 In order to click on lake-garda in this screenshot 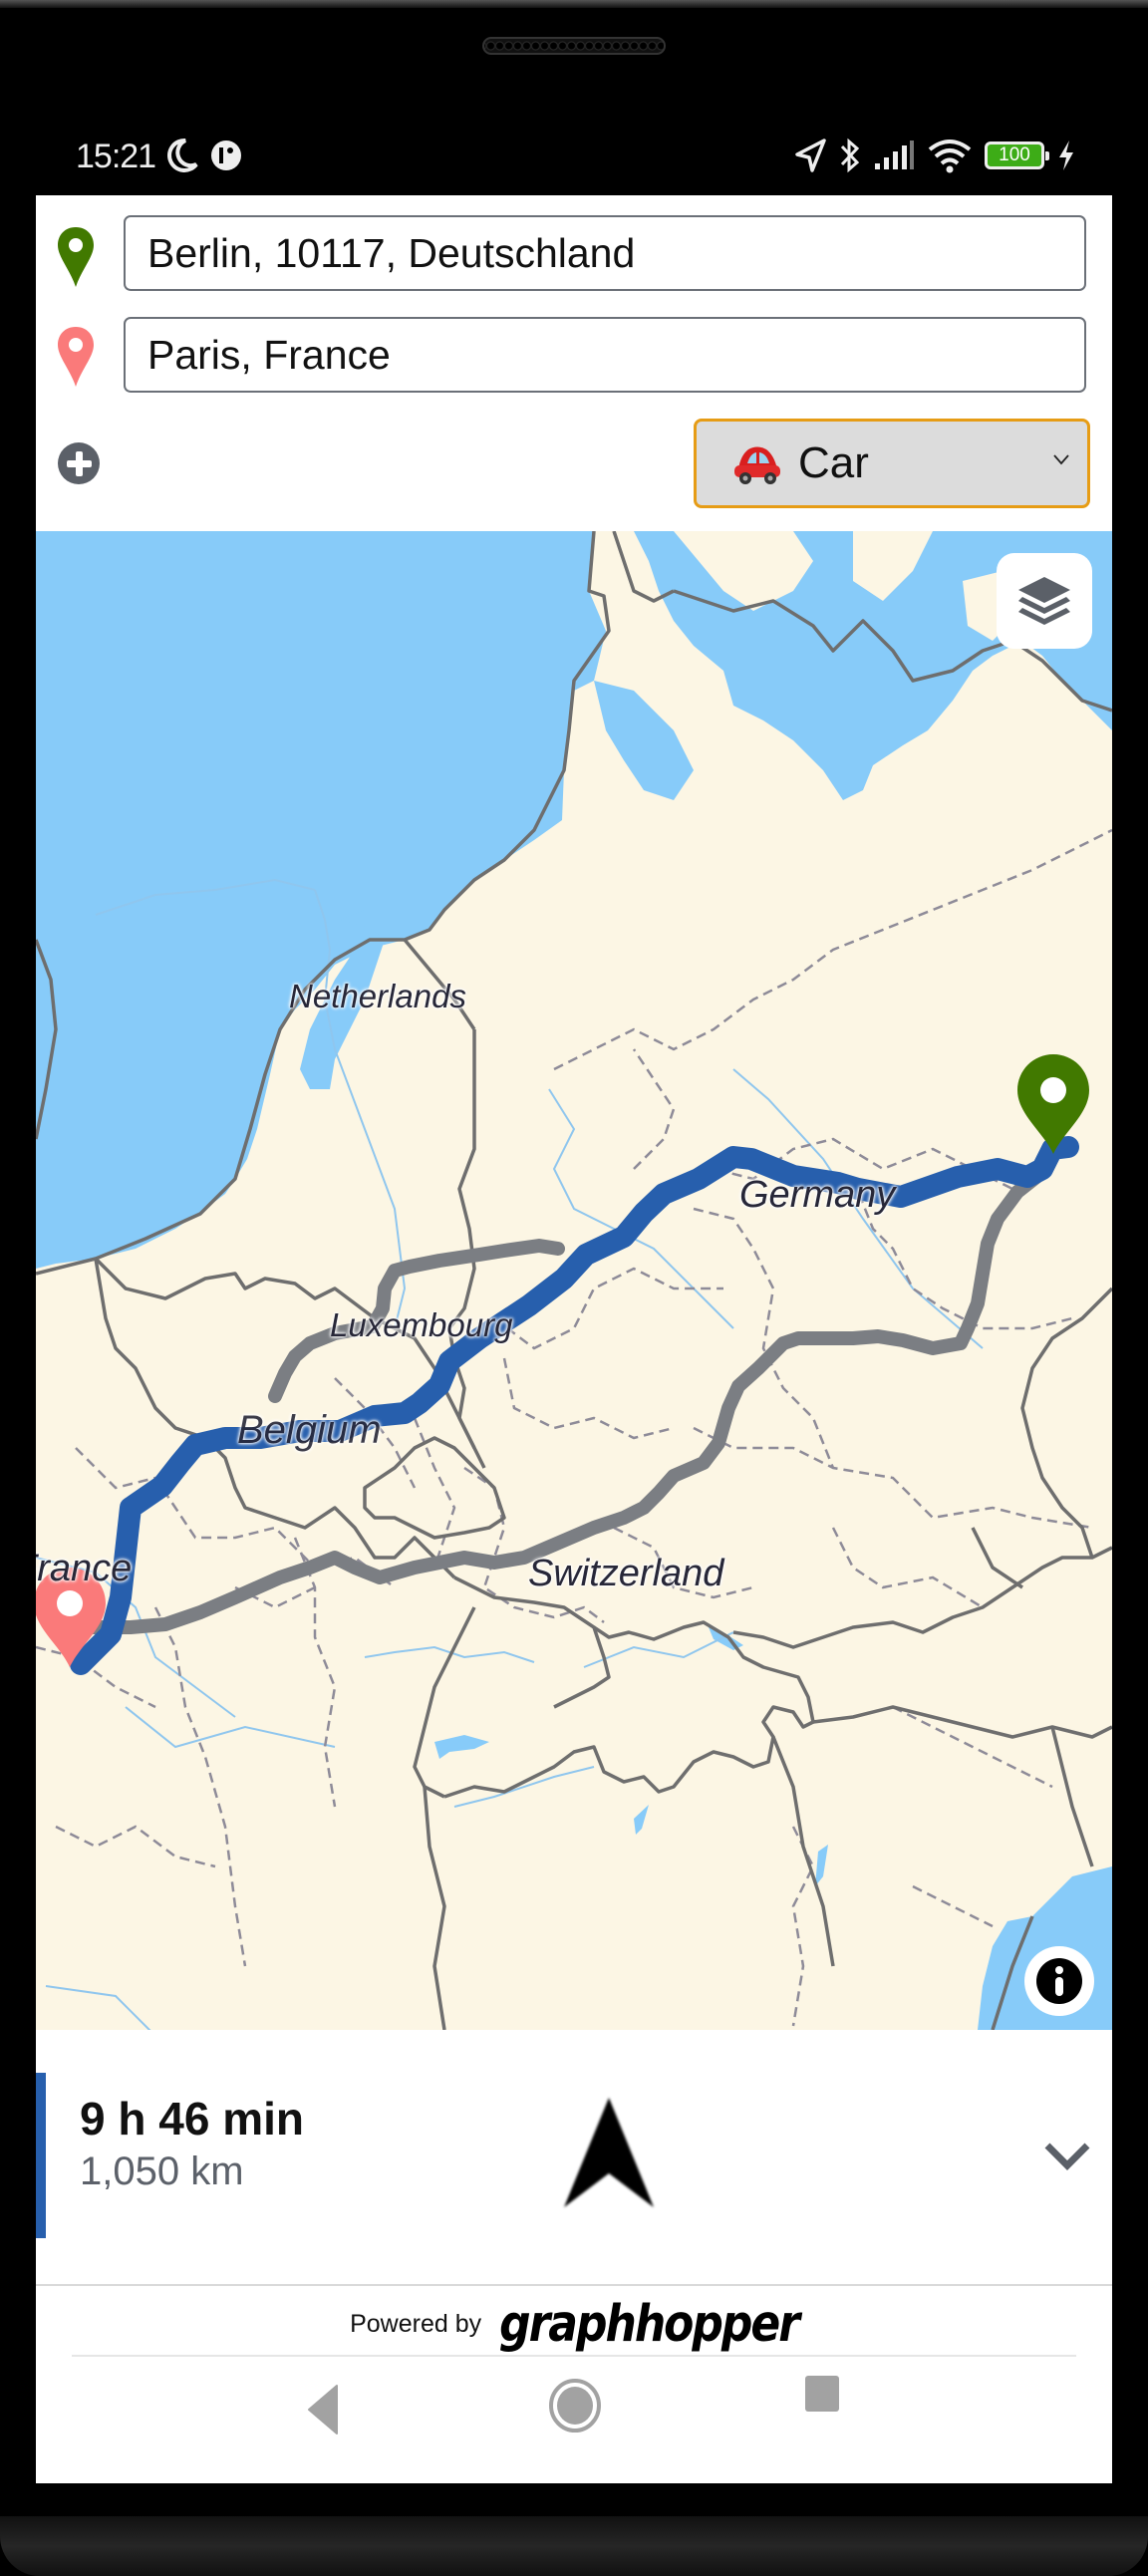, I will do `click(821, 1865)`.